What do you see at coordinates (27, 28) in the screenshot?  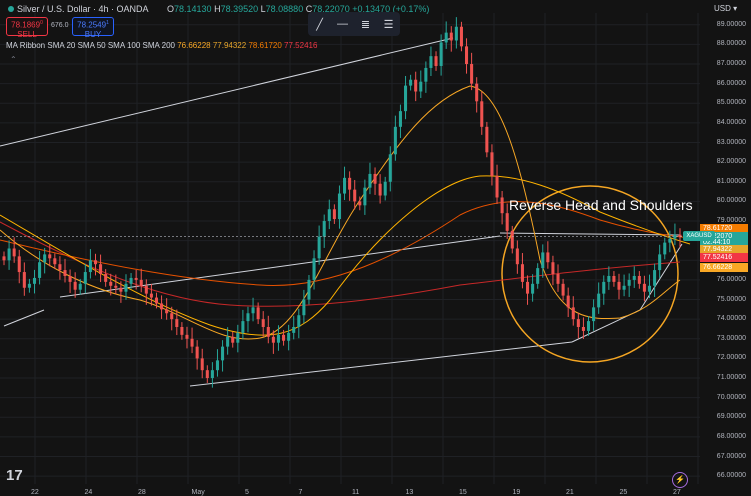 I see `sell-button: 78.18690 SELL` at bounding box center [27, 28].